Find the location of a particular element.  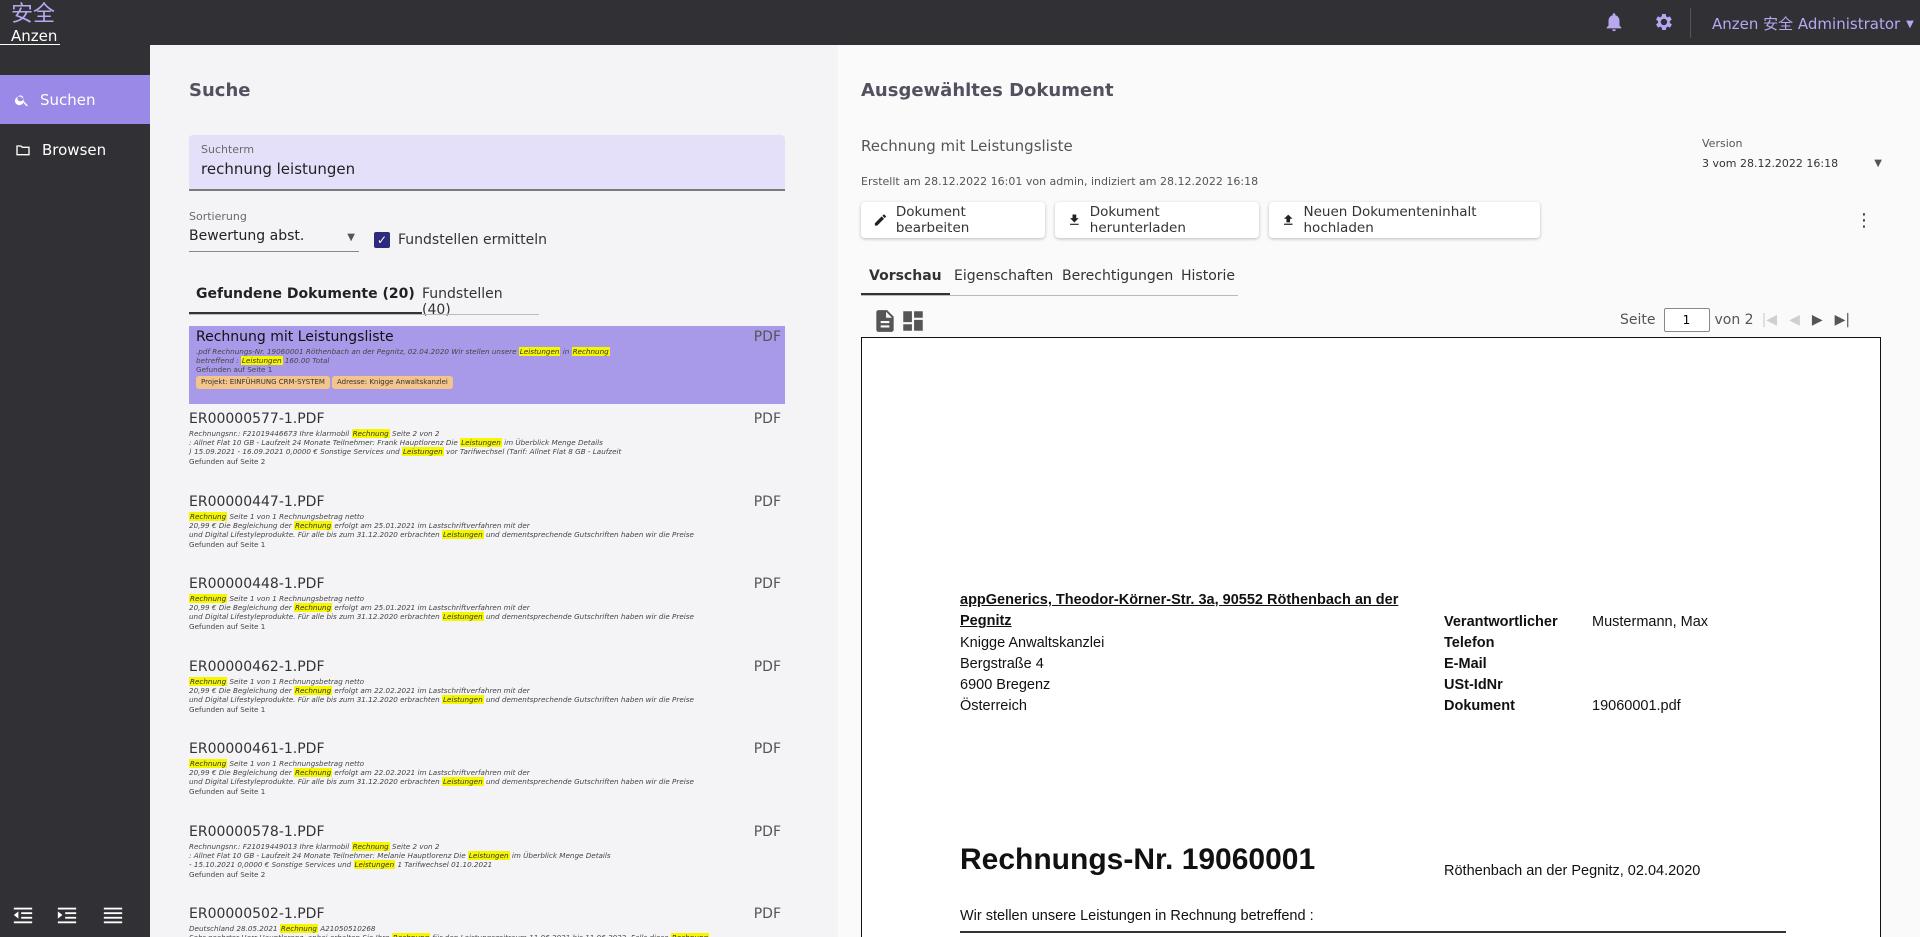

single-page-view-icon is located at coordinates (885, 321).